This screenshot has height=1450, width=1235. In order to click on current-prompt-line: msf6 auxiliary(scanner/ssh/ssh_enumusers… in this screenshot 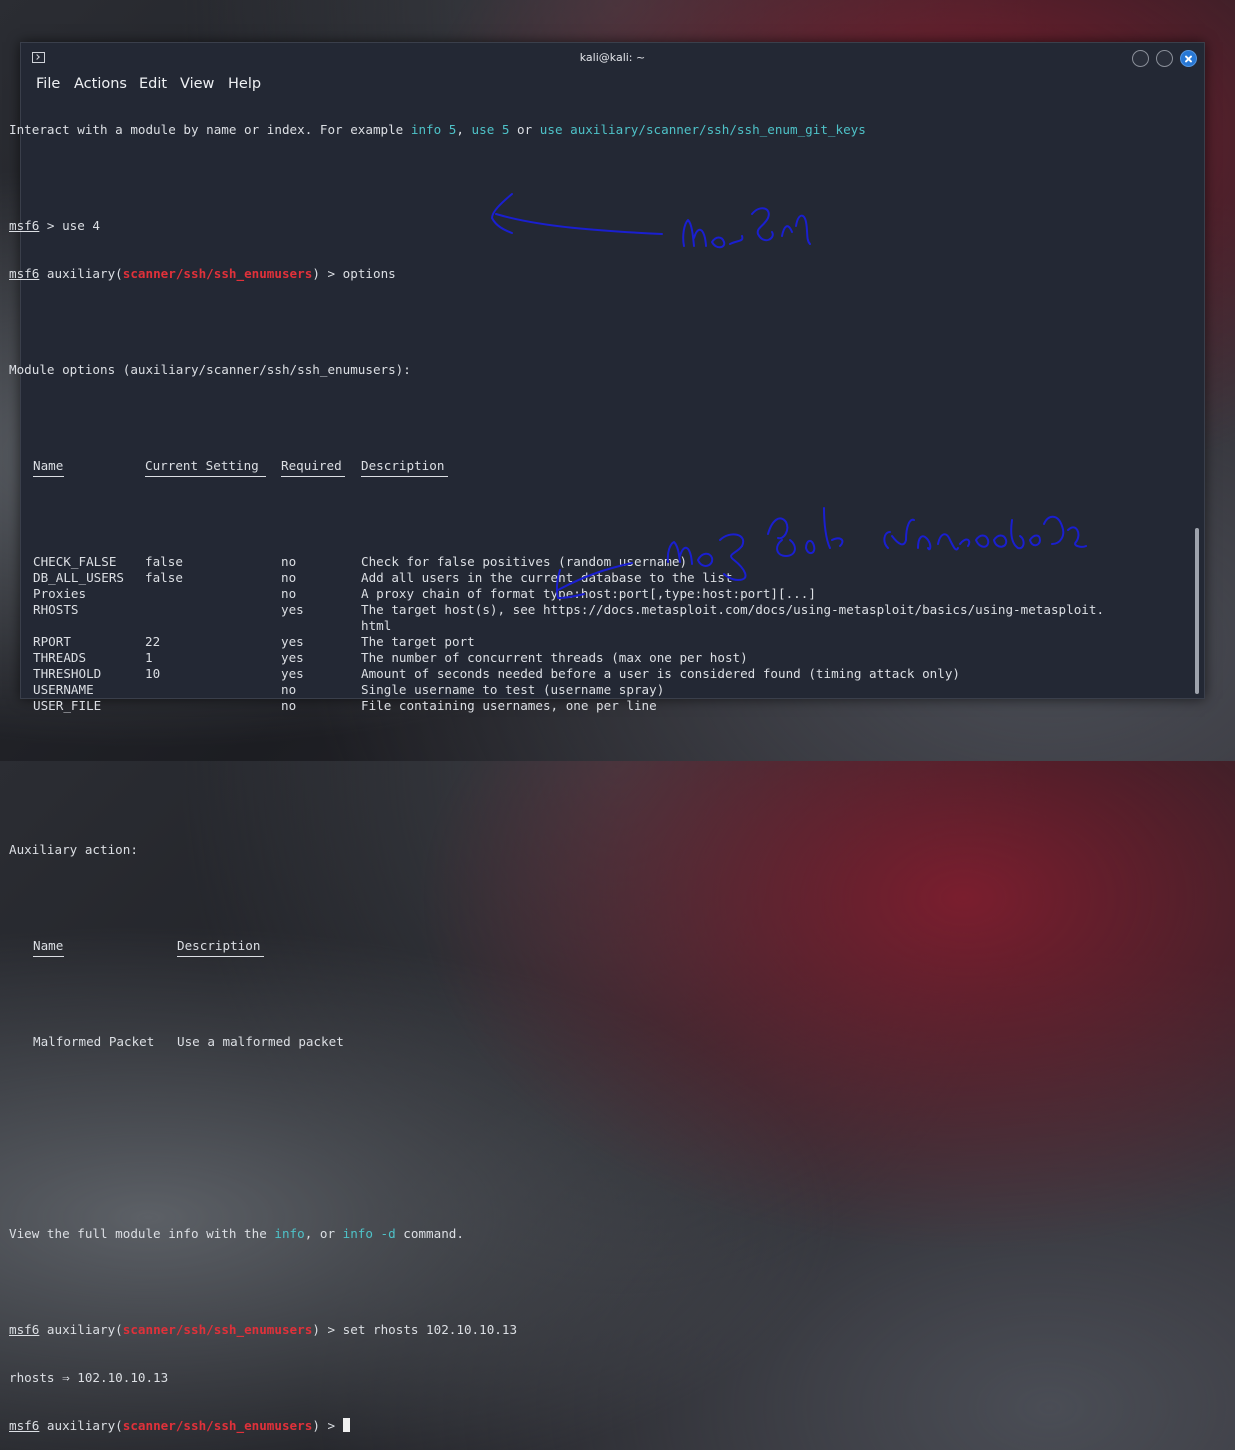, I will do `click(589, 1426)`.